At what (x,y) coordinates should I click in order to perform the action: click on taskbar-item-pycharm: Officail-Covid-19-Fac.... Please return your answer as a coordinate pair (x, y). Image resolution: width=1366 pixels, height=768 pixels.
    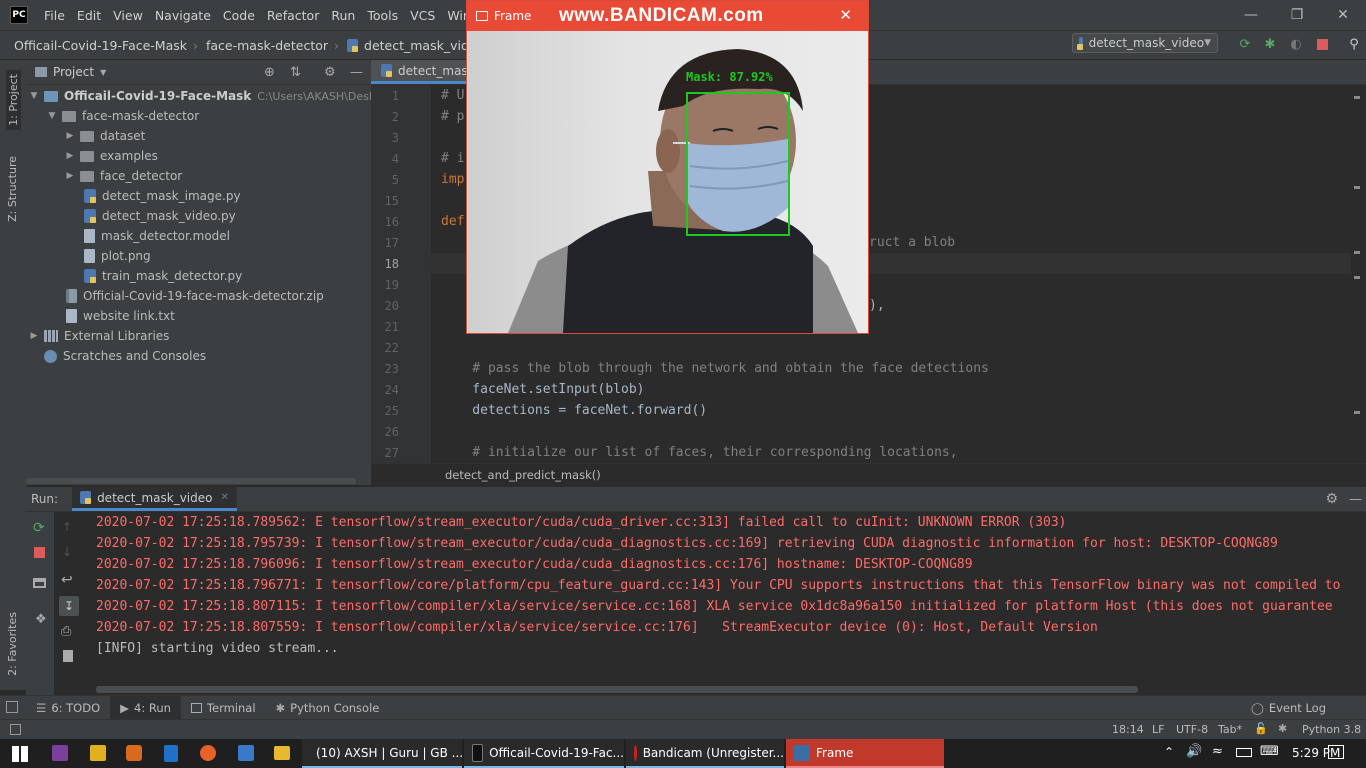
    Looking at the image, I should click on (544, 753).